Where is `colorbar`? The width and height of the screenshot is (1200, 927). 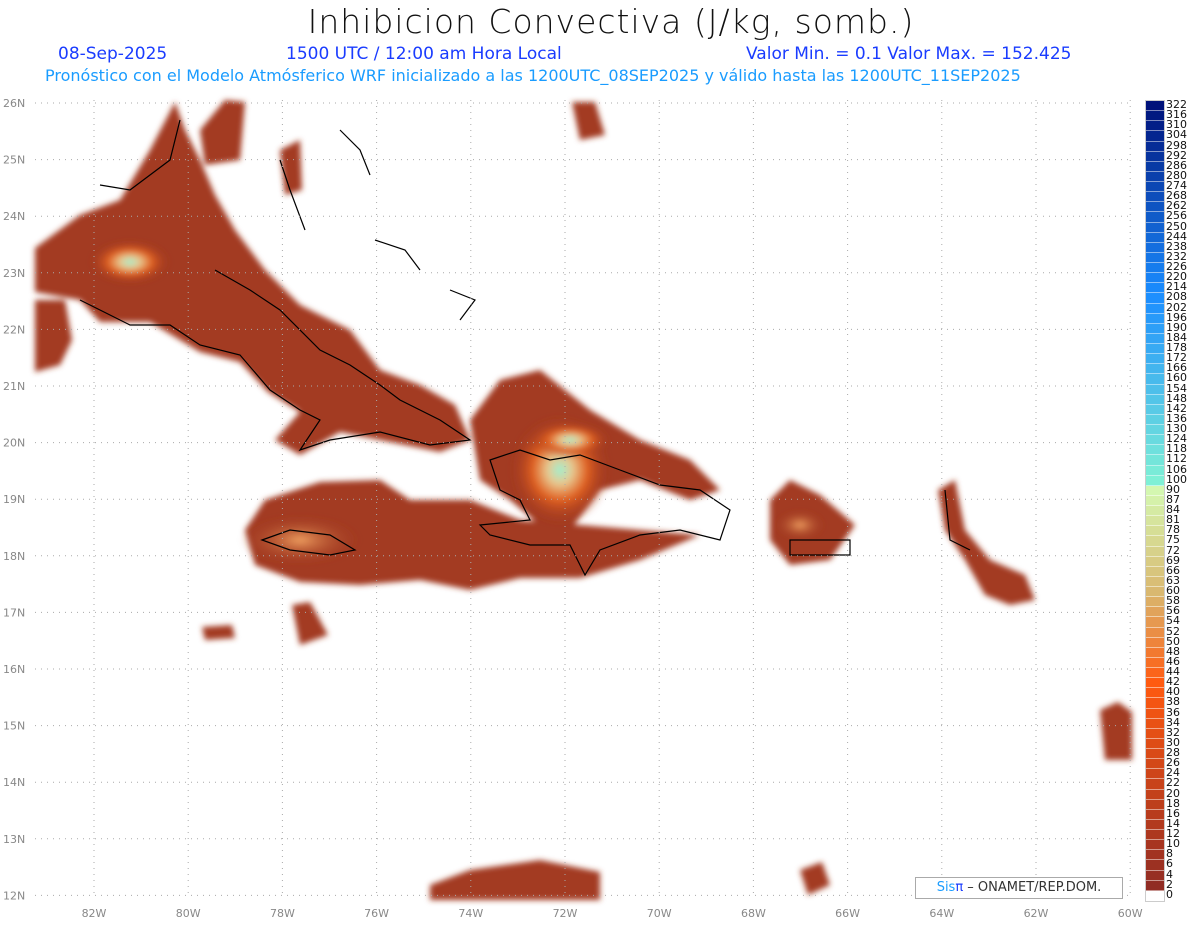 colorbar is located at coordinates (1155, 501).